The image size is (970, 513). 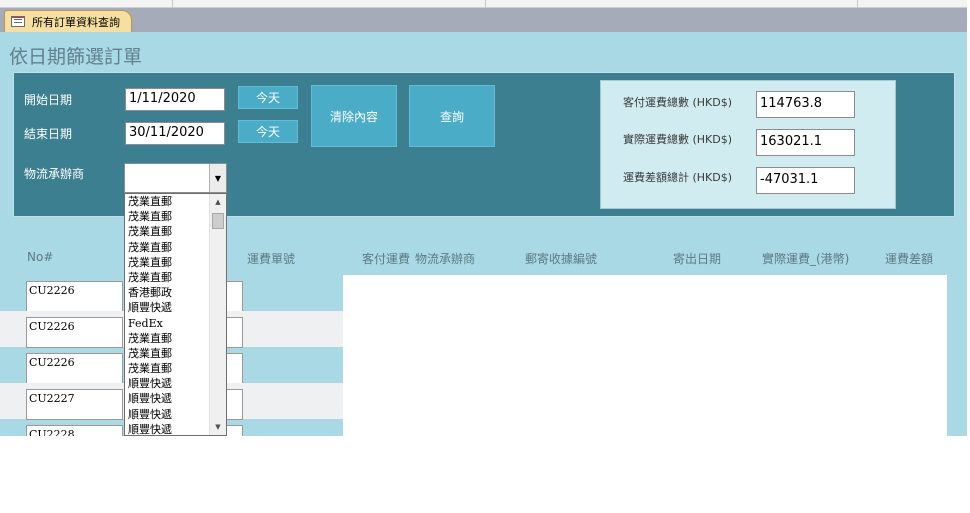 What do you see at coordinates (268, 97) in the screenshot?
I see `start-today-button: 今天` at bounding box center [268, 97].